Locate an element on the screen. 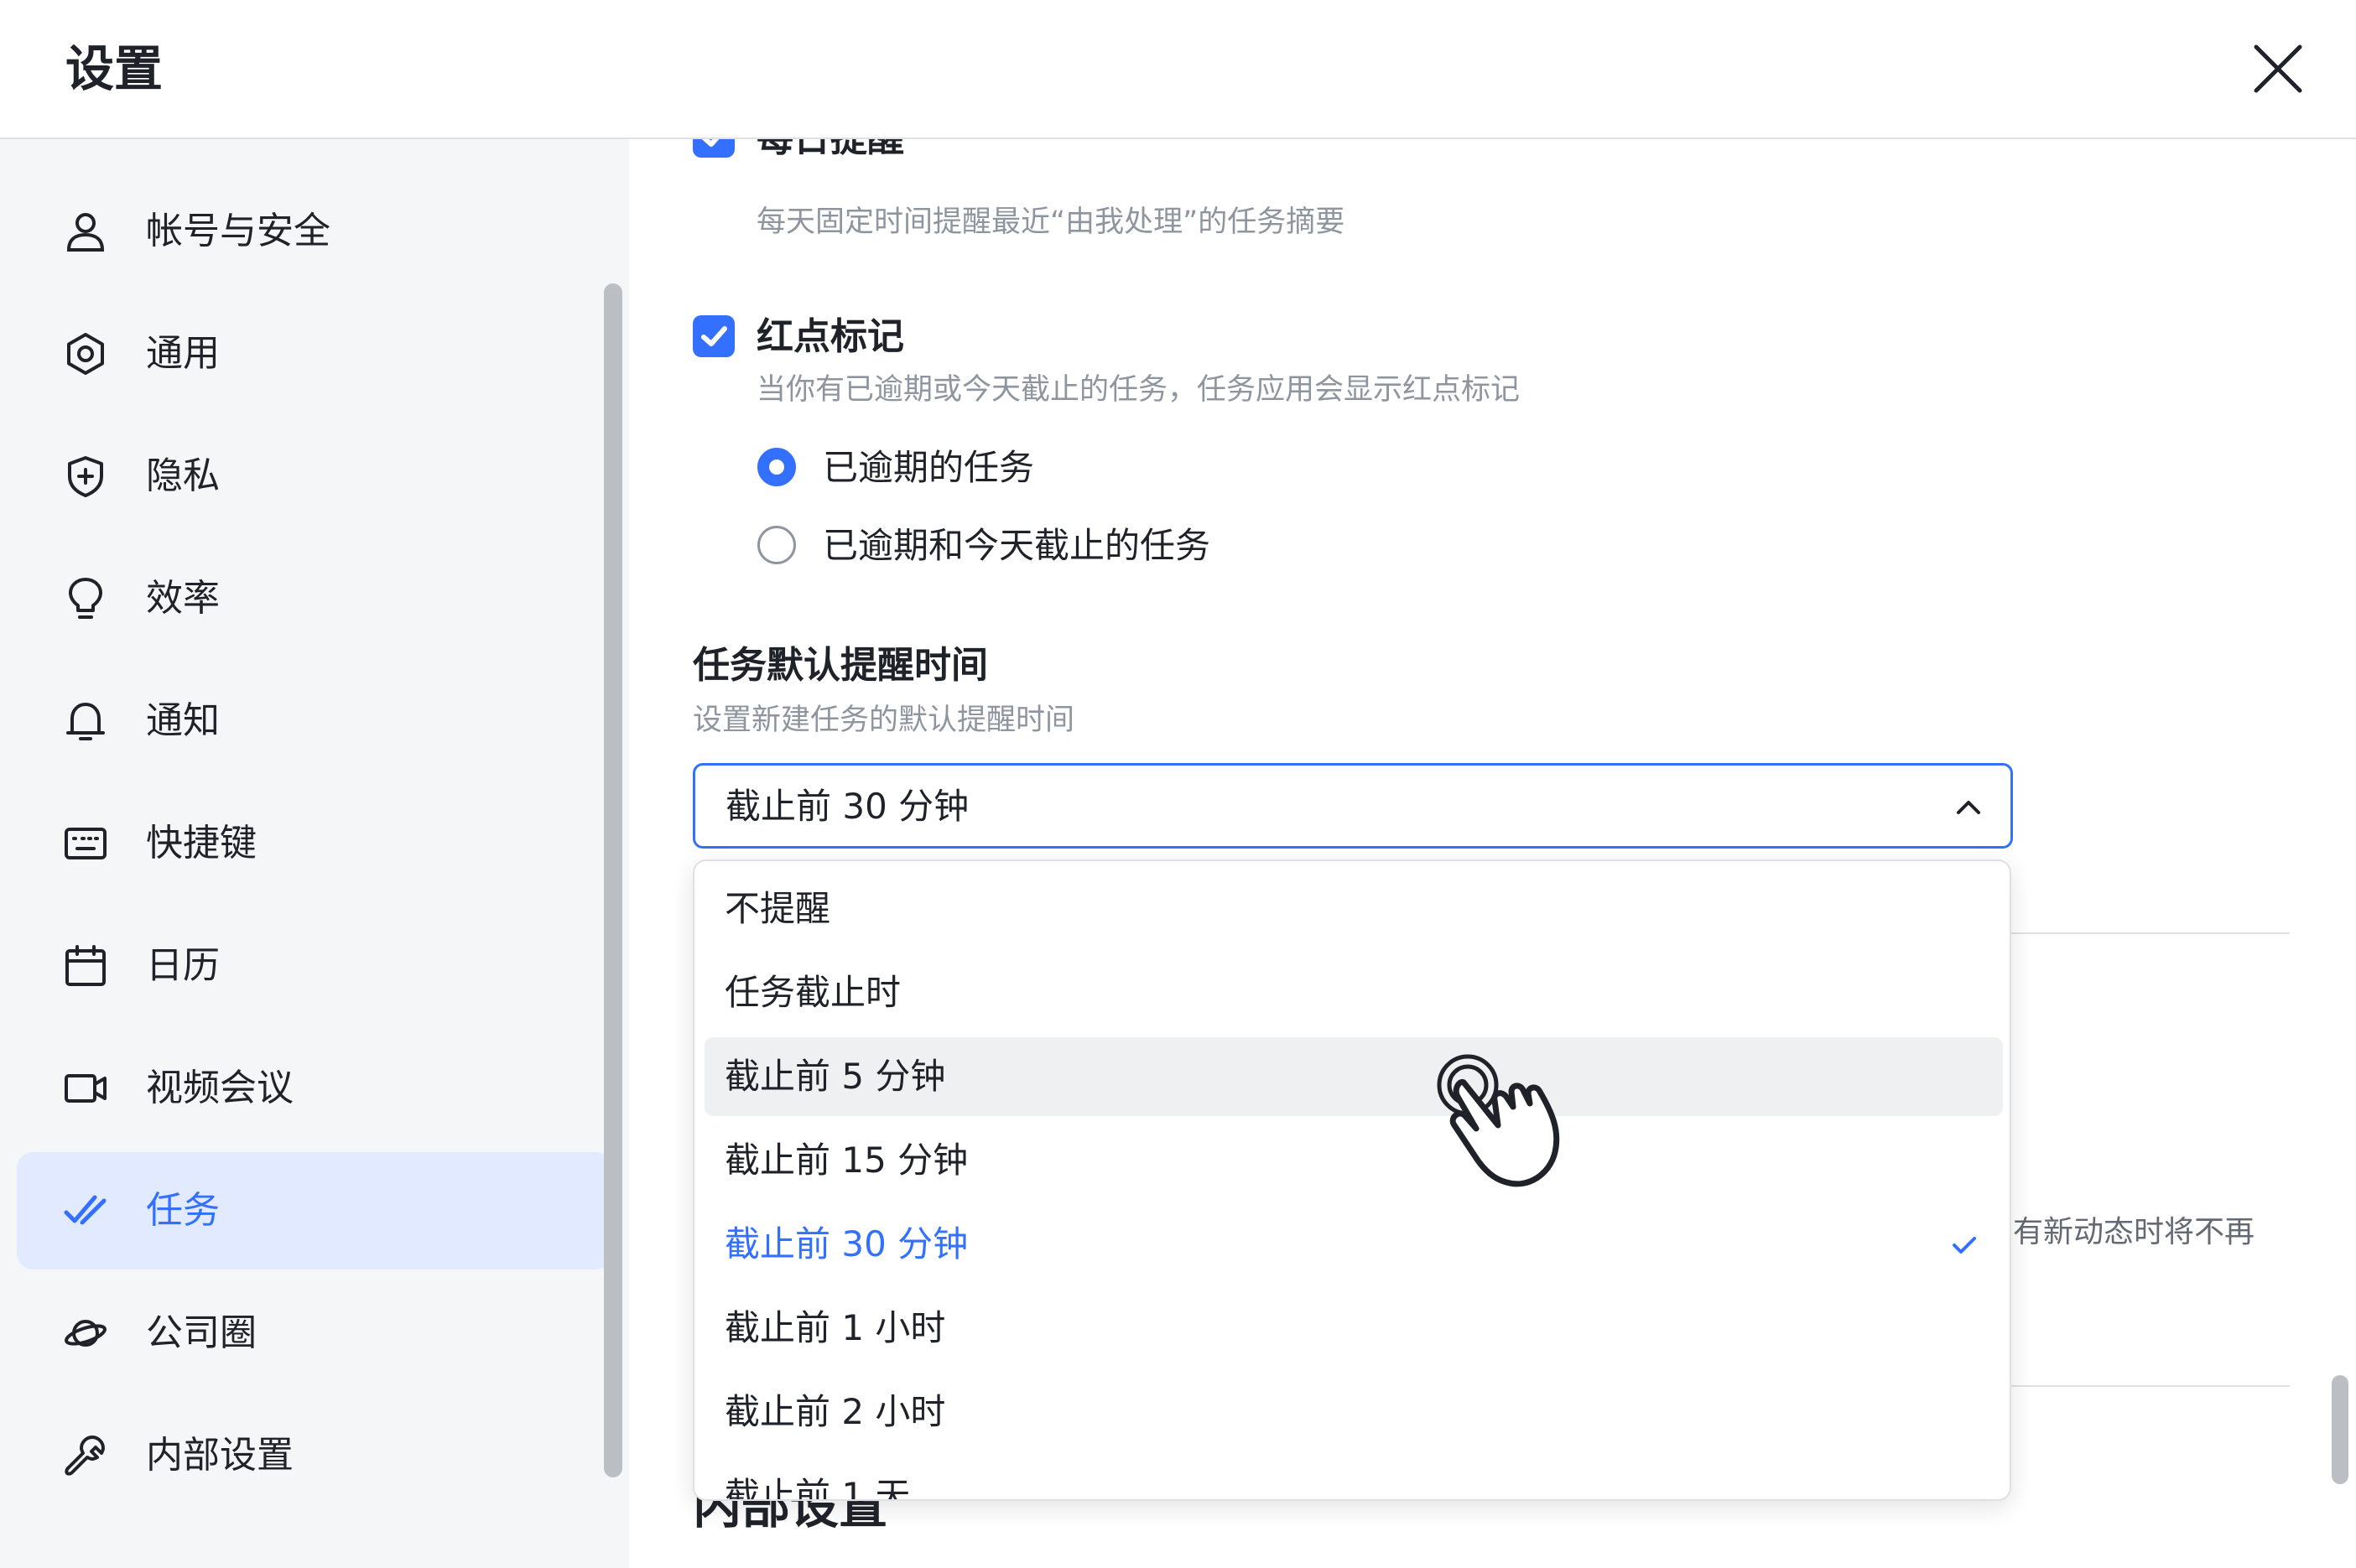 Image resolution: width=2356 pixels, height=1568 pixels. sidebar-item-label: 帐号与安全 is located at coordinates (238, 231).